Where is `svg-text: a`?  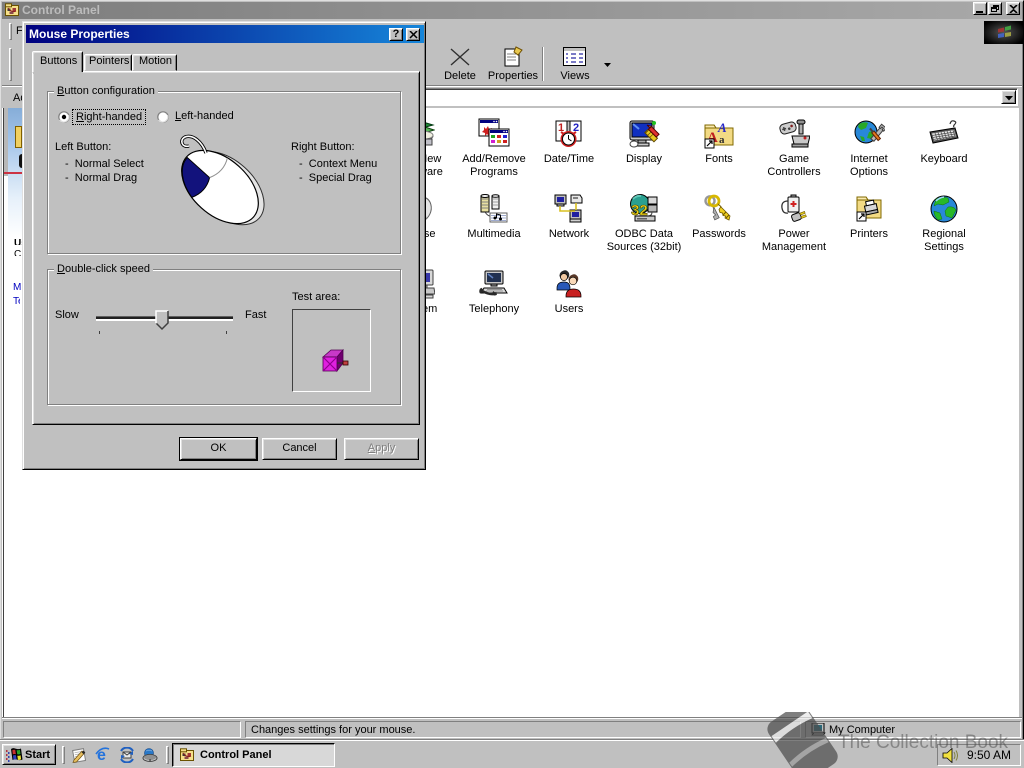
svg-text: a is located at coordinates (722, 140).